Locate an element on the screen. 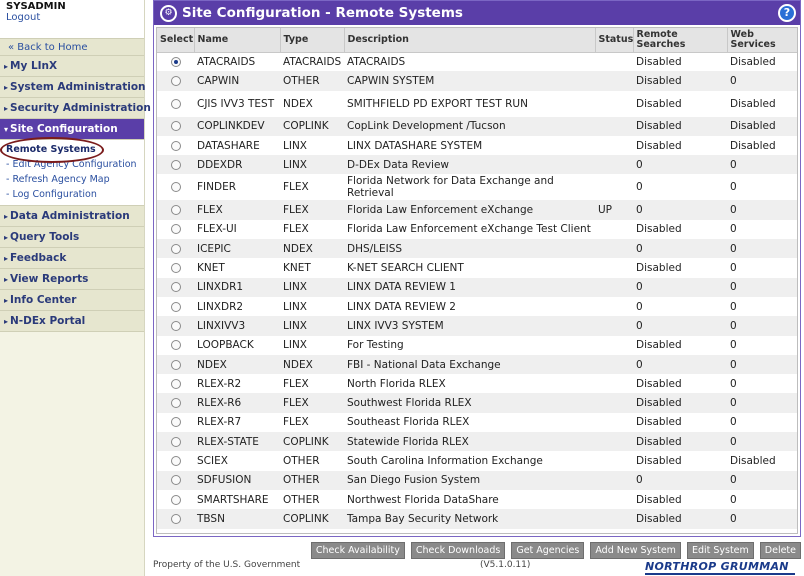  get-agencies-button: Get Agencies is located at coordinates (548, 550).